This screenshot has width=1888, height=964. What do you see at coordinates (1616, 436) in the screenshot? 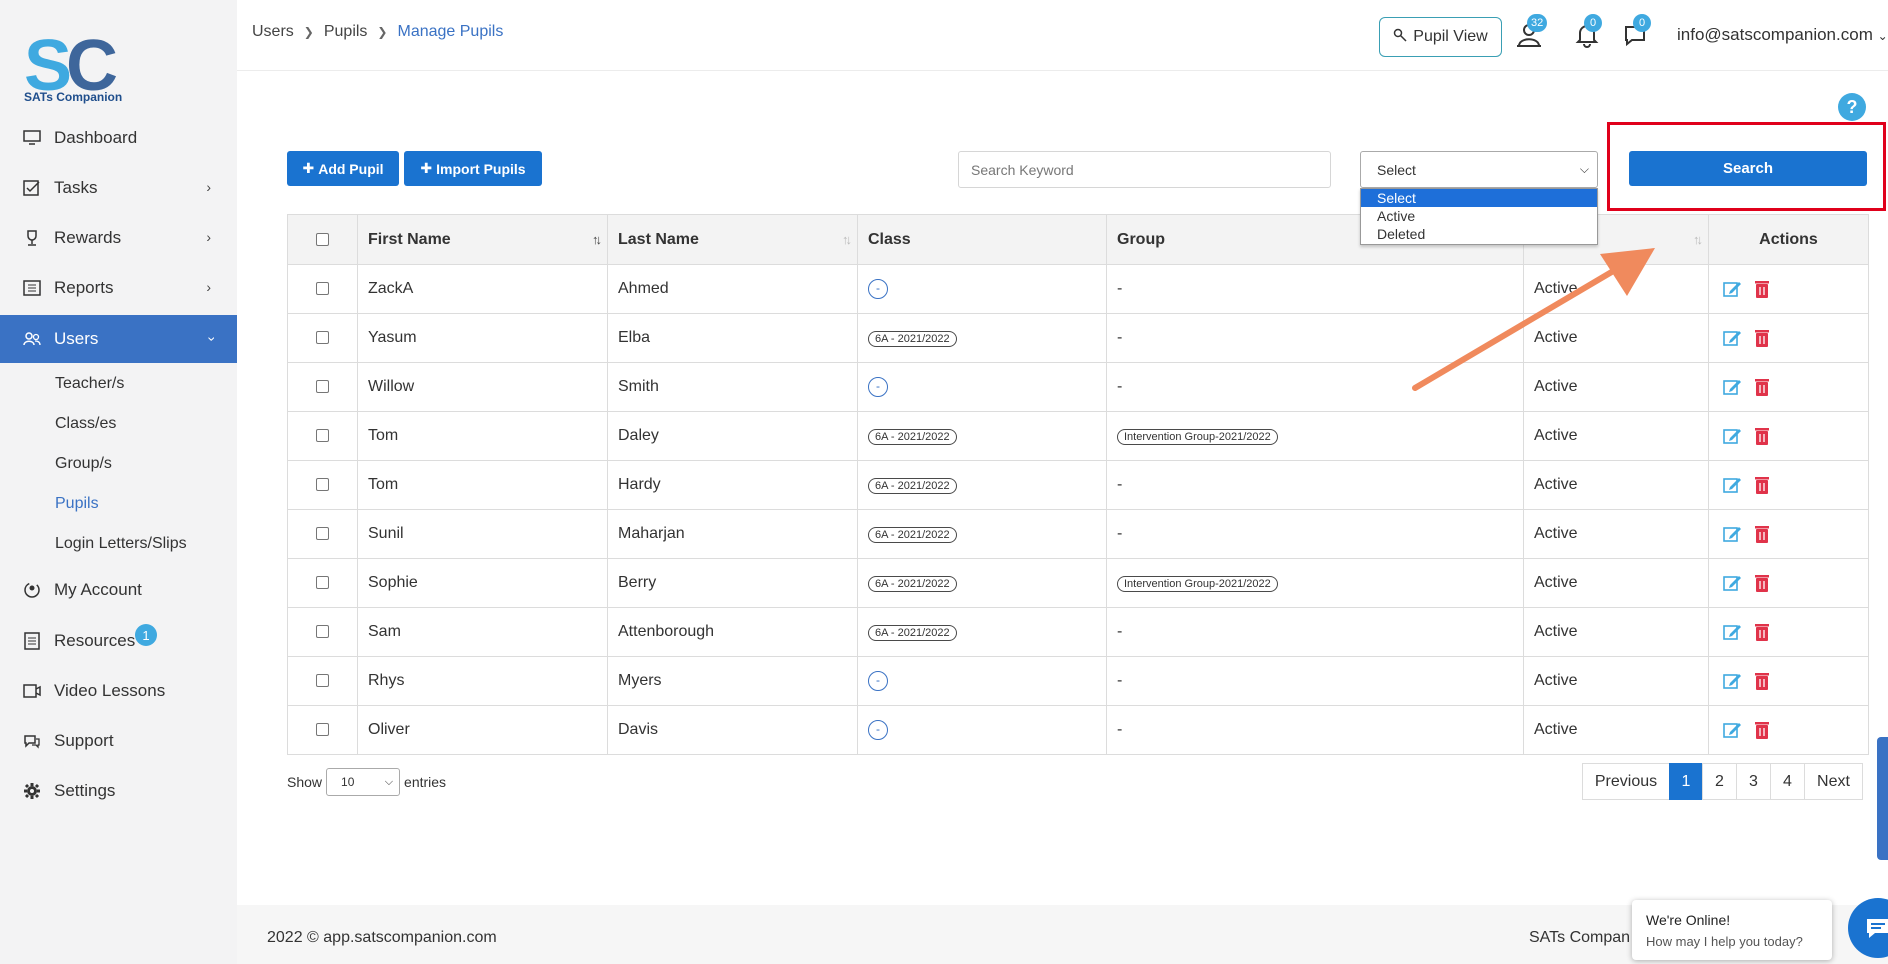
I see `cell-status: Active` at bounding box center [1616, 436].